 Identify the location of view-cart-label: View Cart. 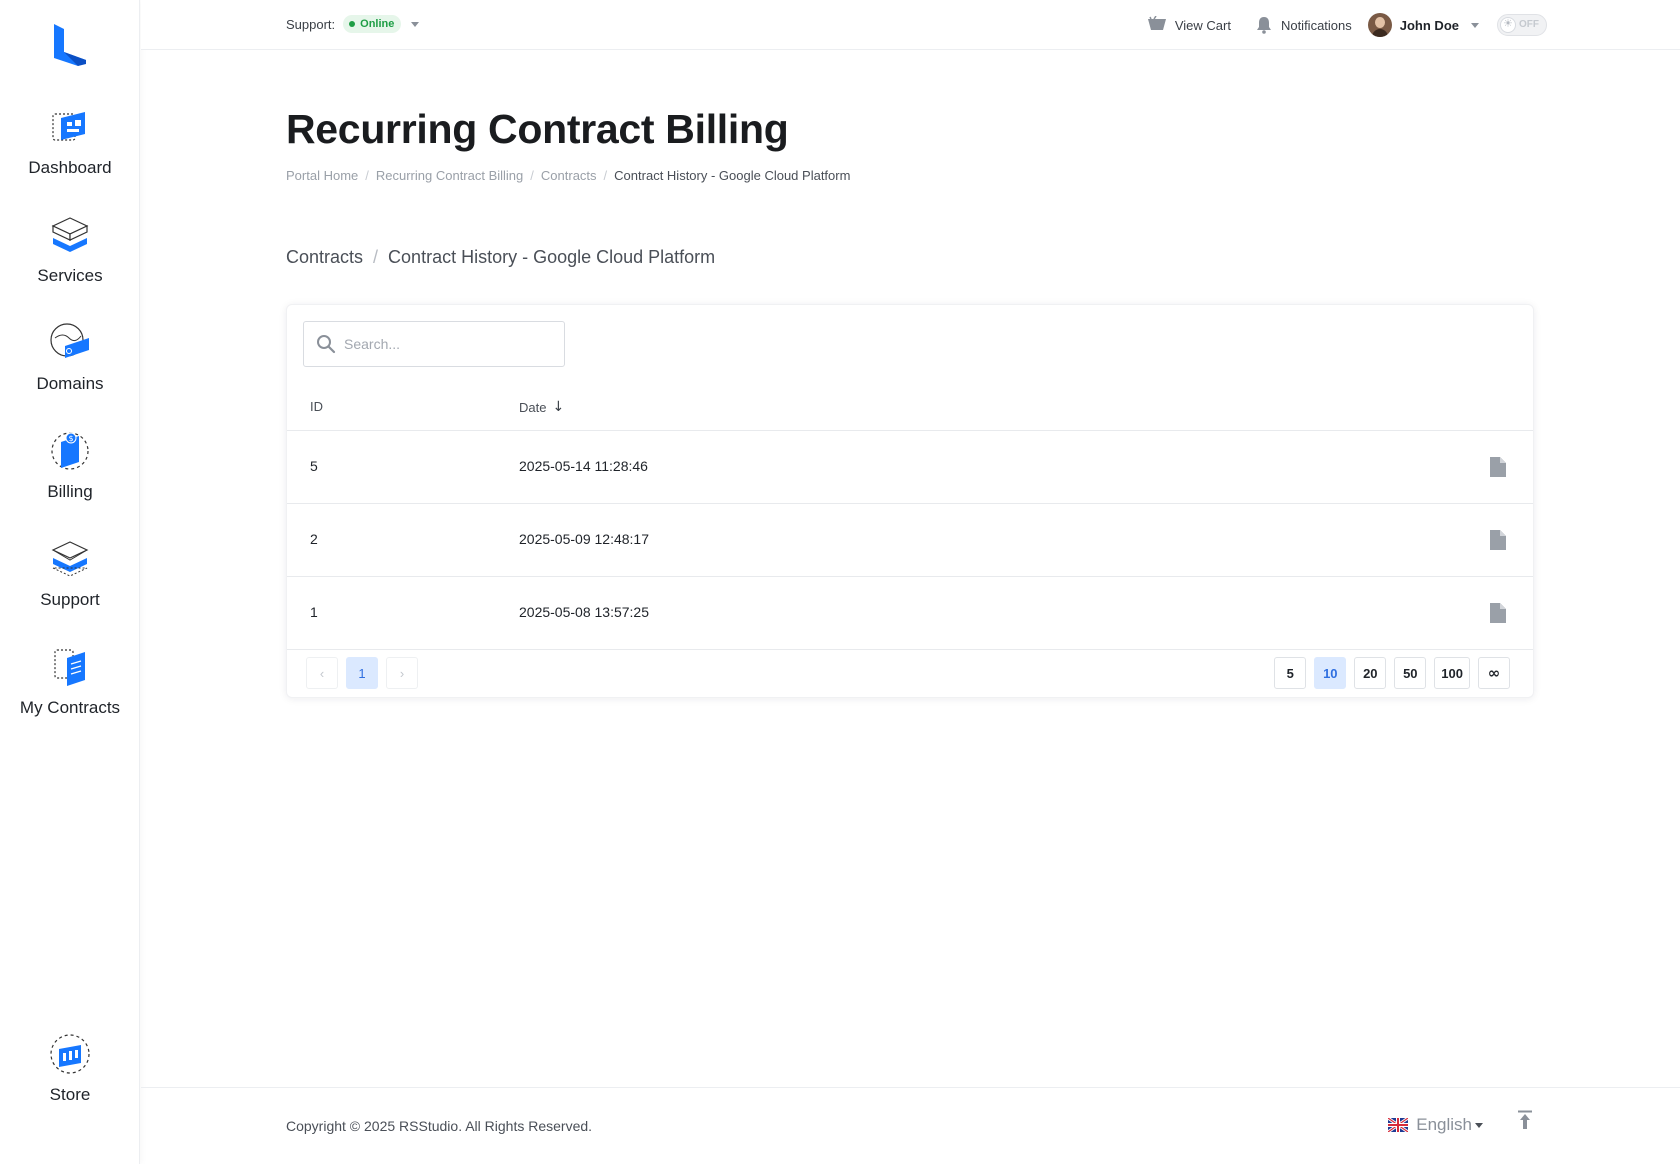
(1202, 25).